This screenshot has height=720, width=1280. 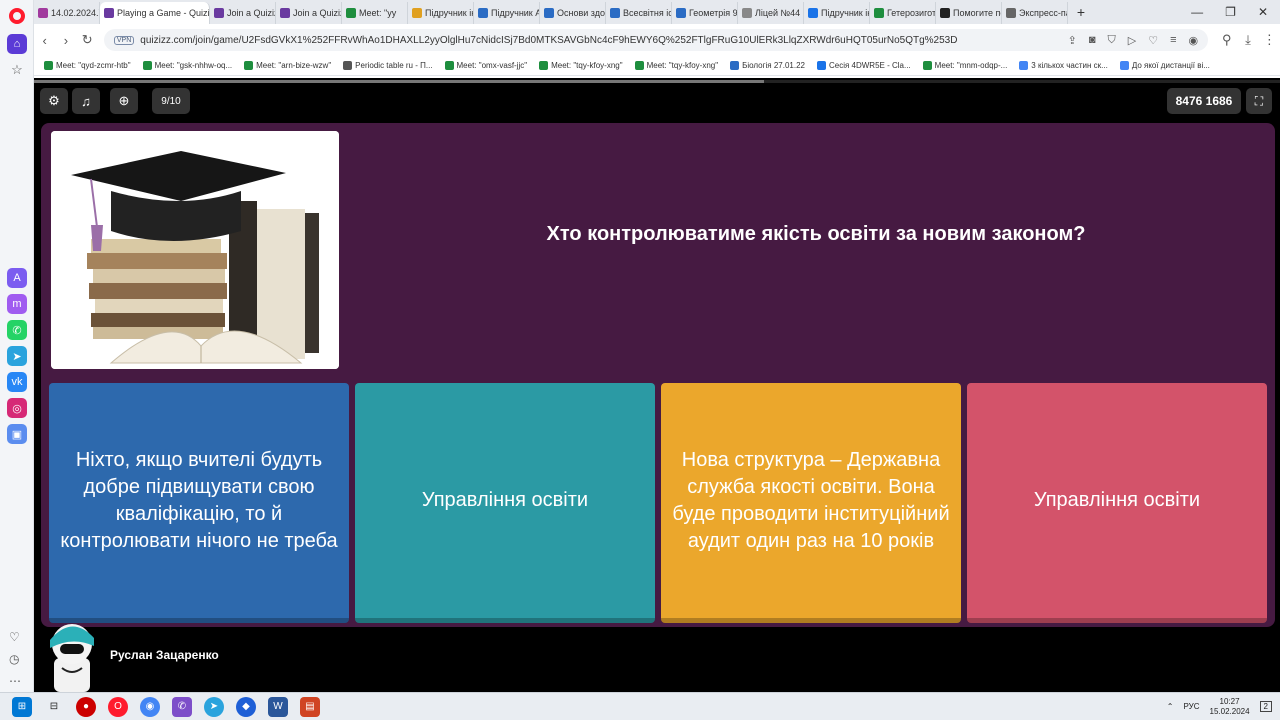 What do you see at coordinates (44, 40) in the screenshot?
I see `back-icon: ‹` at bounding box center [44, 40].